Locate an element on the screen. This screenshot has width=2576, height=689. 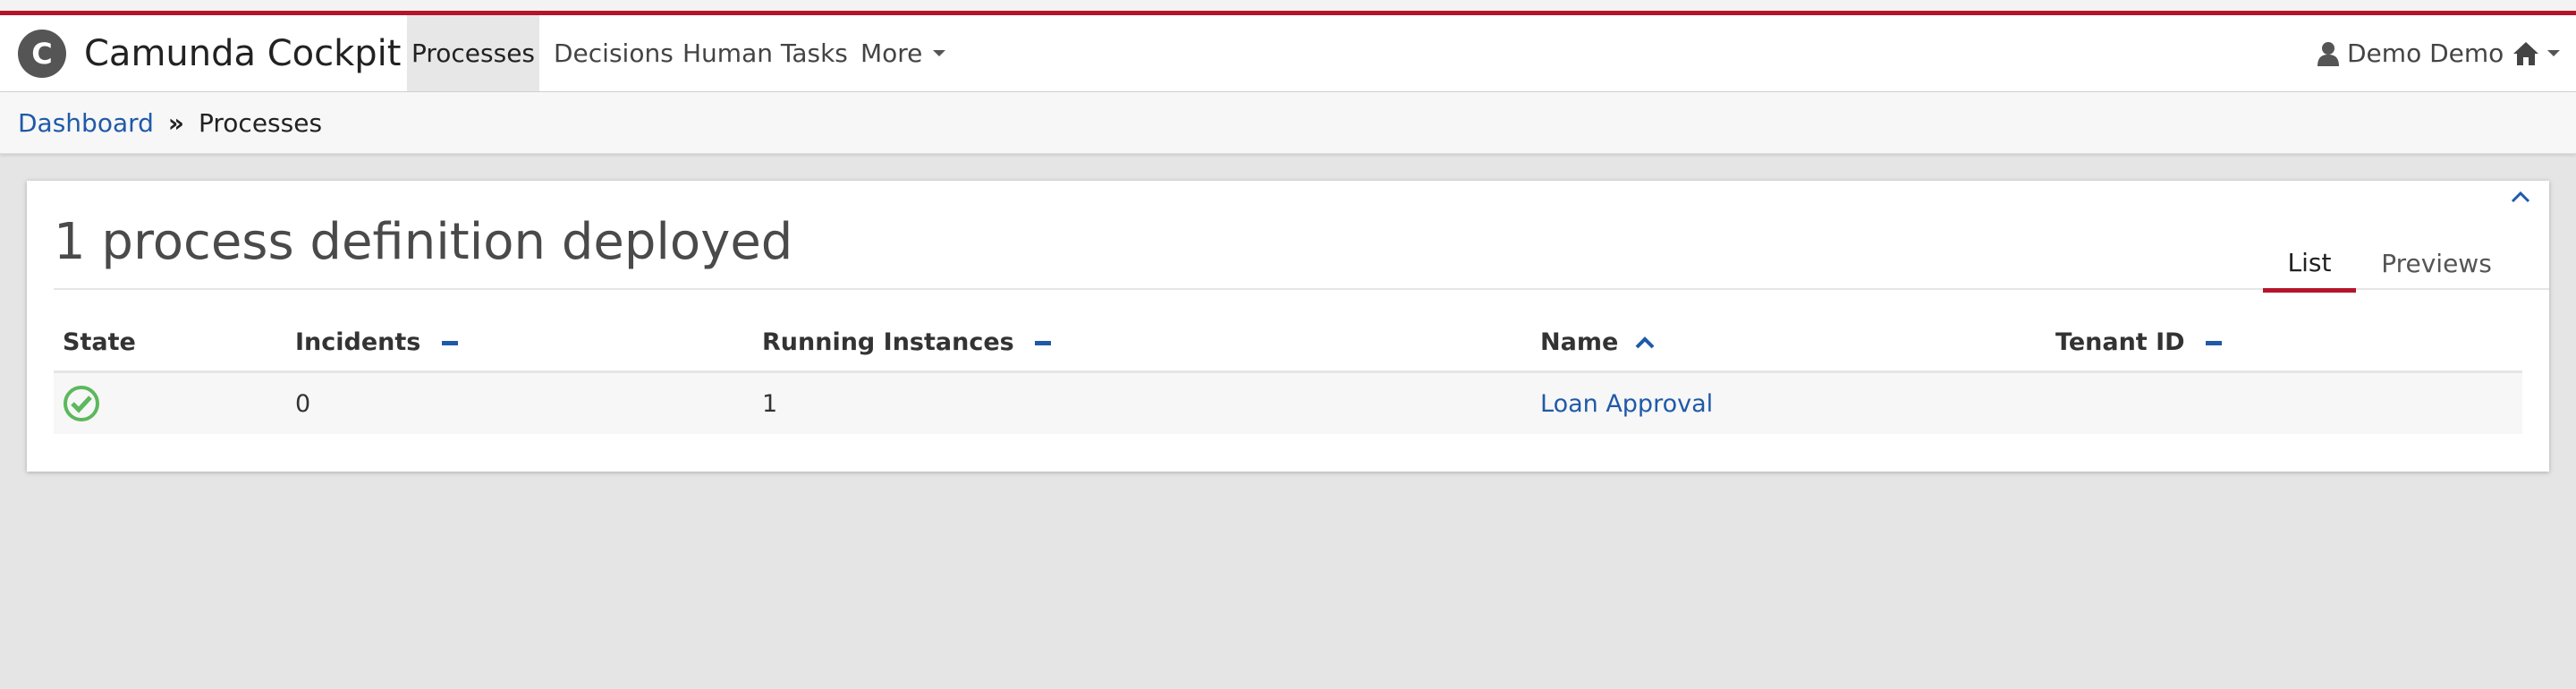
nav-item-label: Human Tasks is located at coordinates (765, 53).